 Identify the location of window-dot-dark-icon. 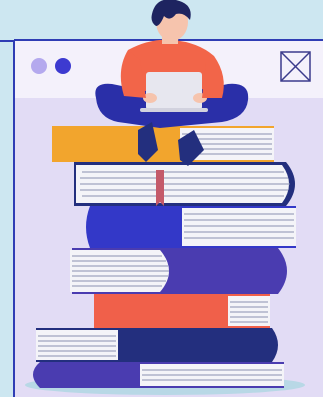
(63, 66).